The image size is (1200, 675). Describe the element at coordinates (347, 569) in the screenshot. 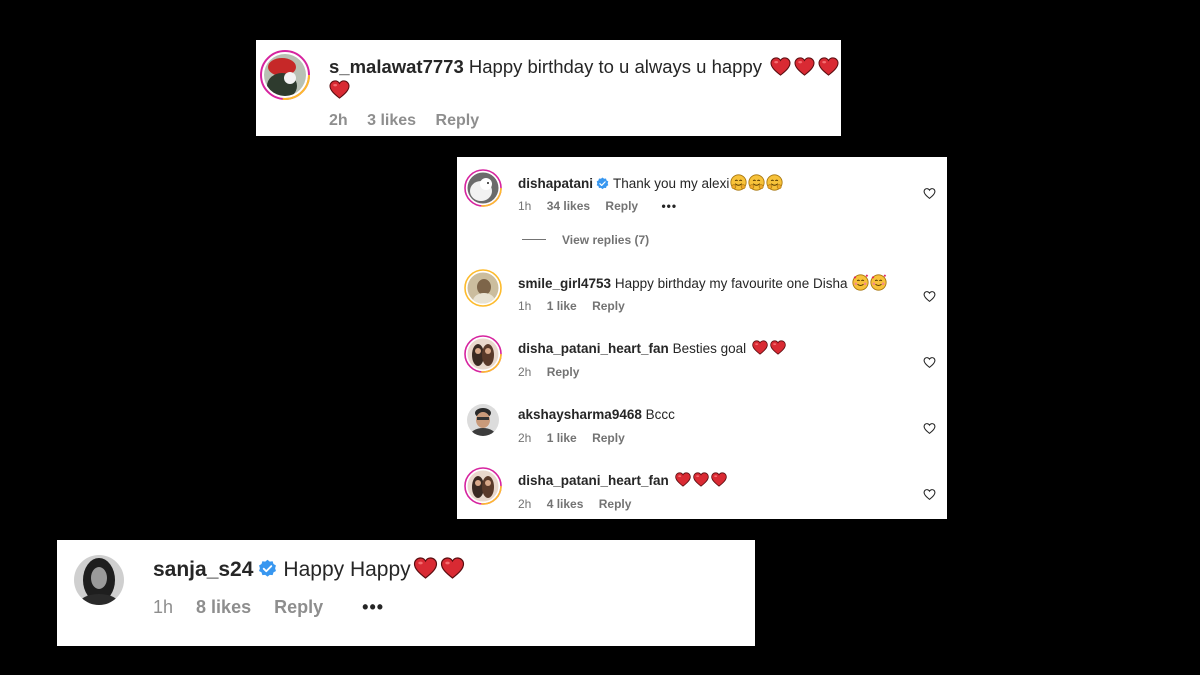

I see `comment-text: Happy Happy` at that location.